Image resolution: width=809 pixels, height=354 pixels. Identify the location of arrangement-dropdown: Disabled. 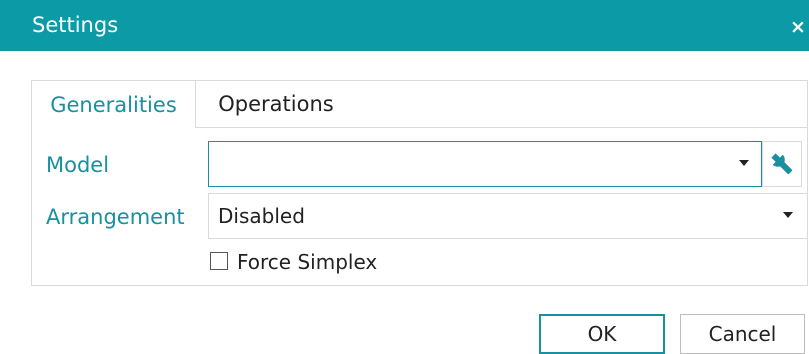
(508, 216).